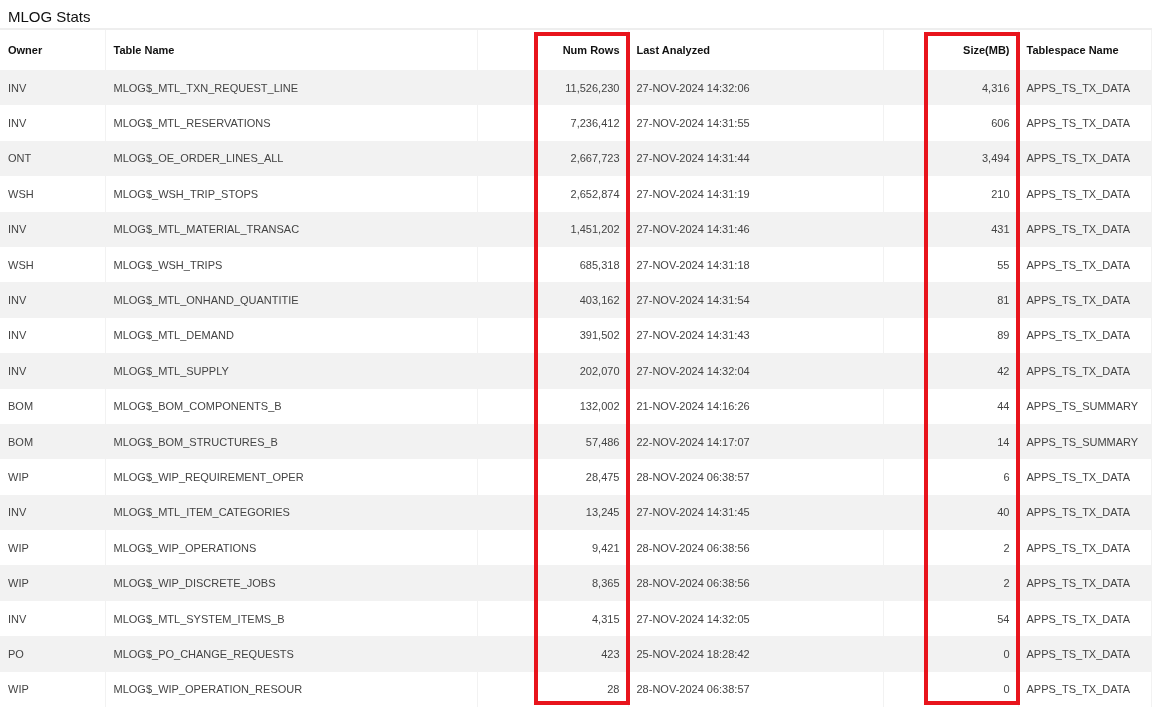  What do you see at coordinates (755, 194) in the screenshot?
I see `table-cell: 27-NOV-2024 14:31:19` at bounding box center [755, 194].